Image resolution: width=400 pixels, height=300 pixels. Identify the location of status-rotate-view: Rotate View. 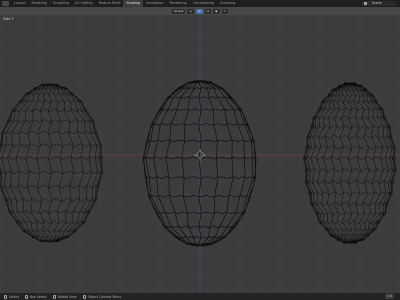
(64, 296).